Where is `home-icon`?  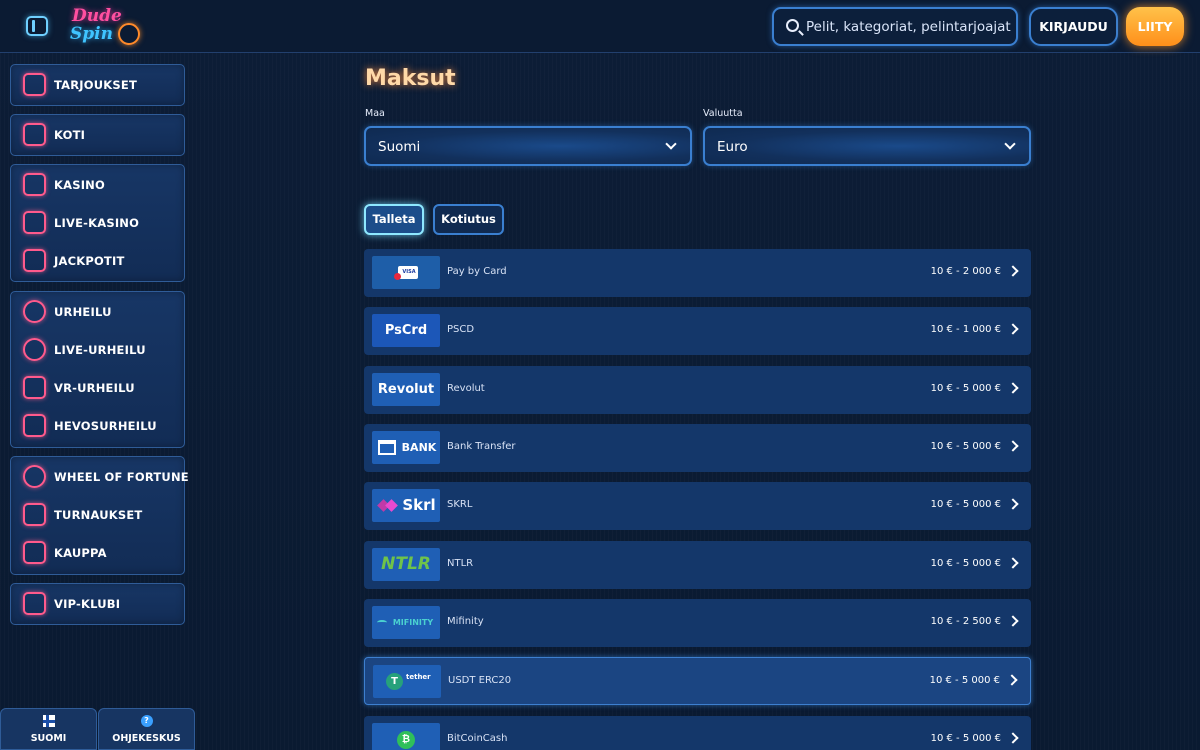 home-icon is located at coordinates (34, 134).